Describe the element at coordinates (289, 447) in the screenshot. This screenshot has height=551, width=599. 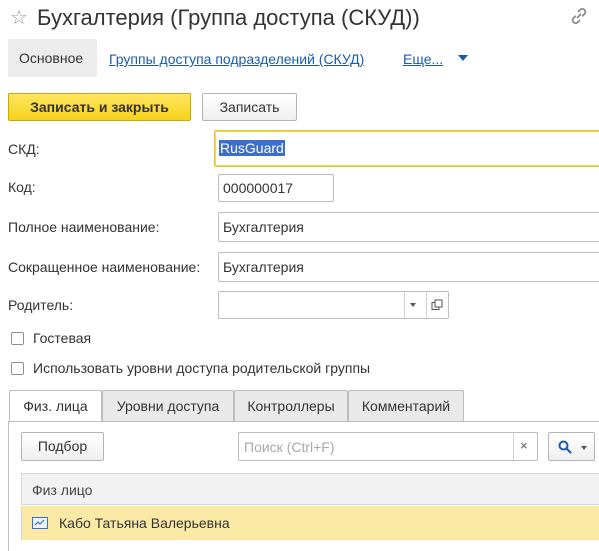
I see `search-placeholder: Поиск (Ctrl+F)` at that location.